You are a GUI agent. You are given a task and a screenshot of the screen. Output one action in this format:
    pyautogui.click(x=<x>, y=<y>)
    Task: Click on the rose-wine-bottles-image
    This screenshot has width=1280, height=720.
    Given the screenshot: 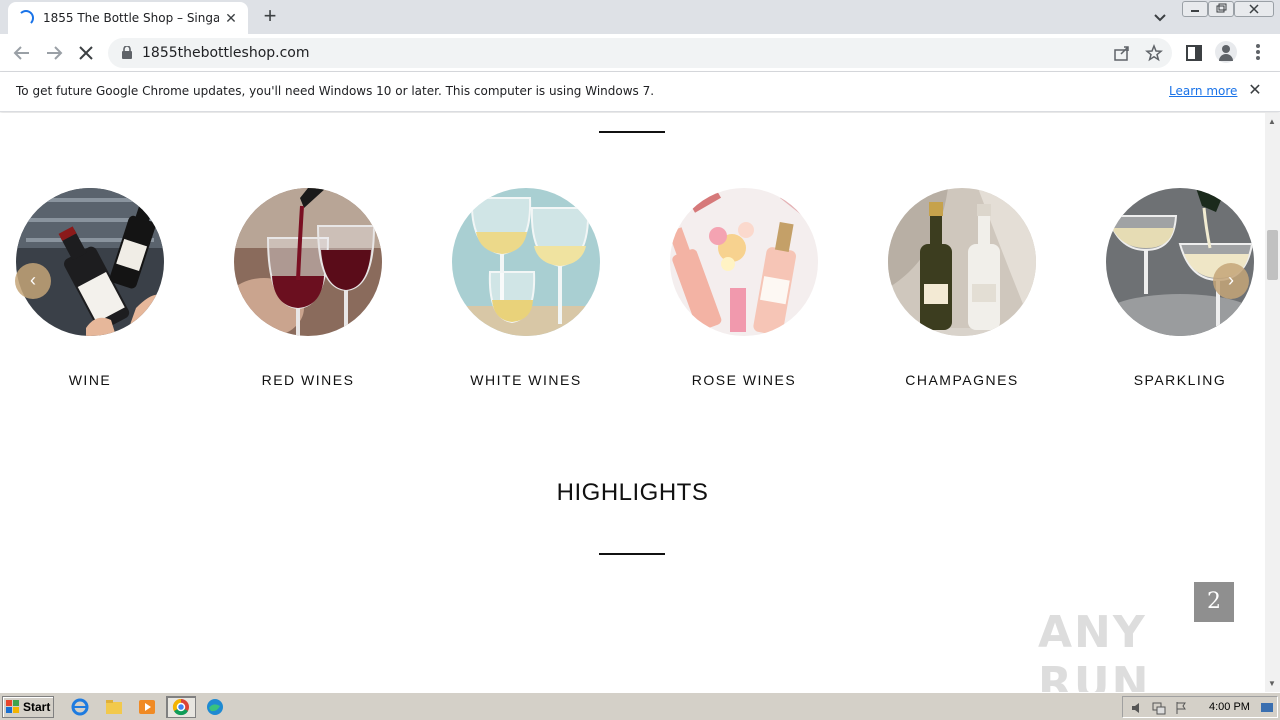 What is the action you would take?
    pyautogui.click(x=744, y=262)
    